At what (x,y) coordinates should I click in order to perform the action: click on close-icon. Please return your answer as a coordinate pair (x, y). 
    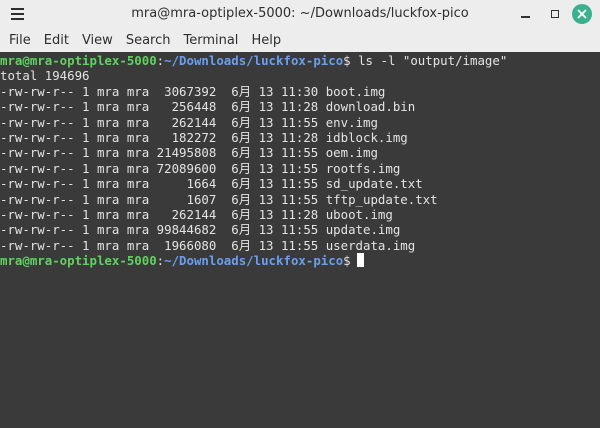
    Looking at the image, I should click on (582, 14).